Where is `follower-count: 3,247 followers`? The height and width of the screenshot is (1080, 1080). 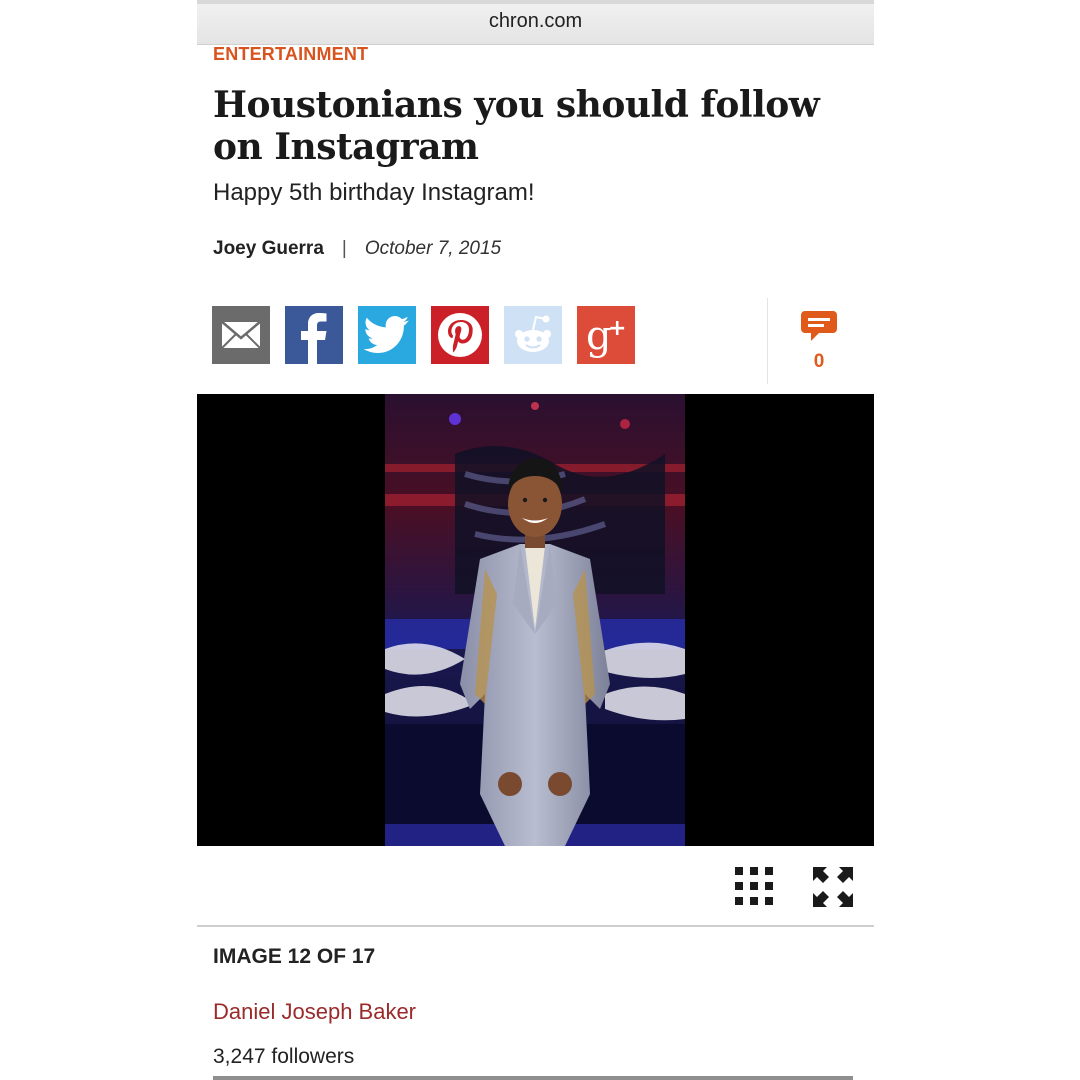 follower-count: 3,247 followers is located at coordinates (284, 1056).